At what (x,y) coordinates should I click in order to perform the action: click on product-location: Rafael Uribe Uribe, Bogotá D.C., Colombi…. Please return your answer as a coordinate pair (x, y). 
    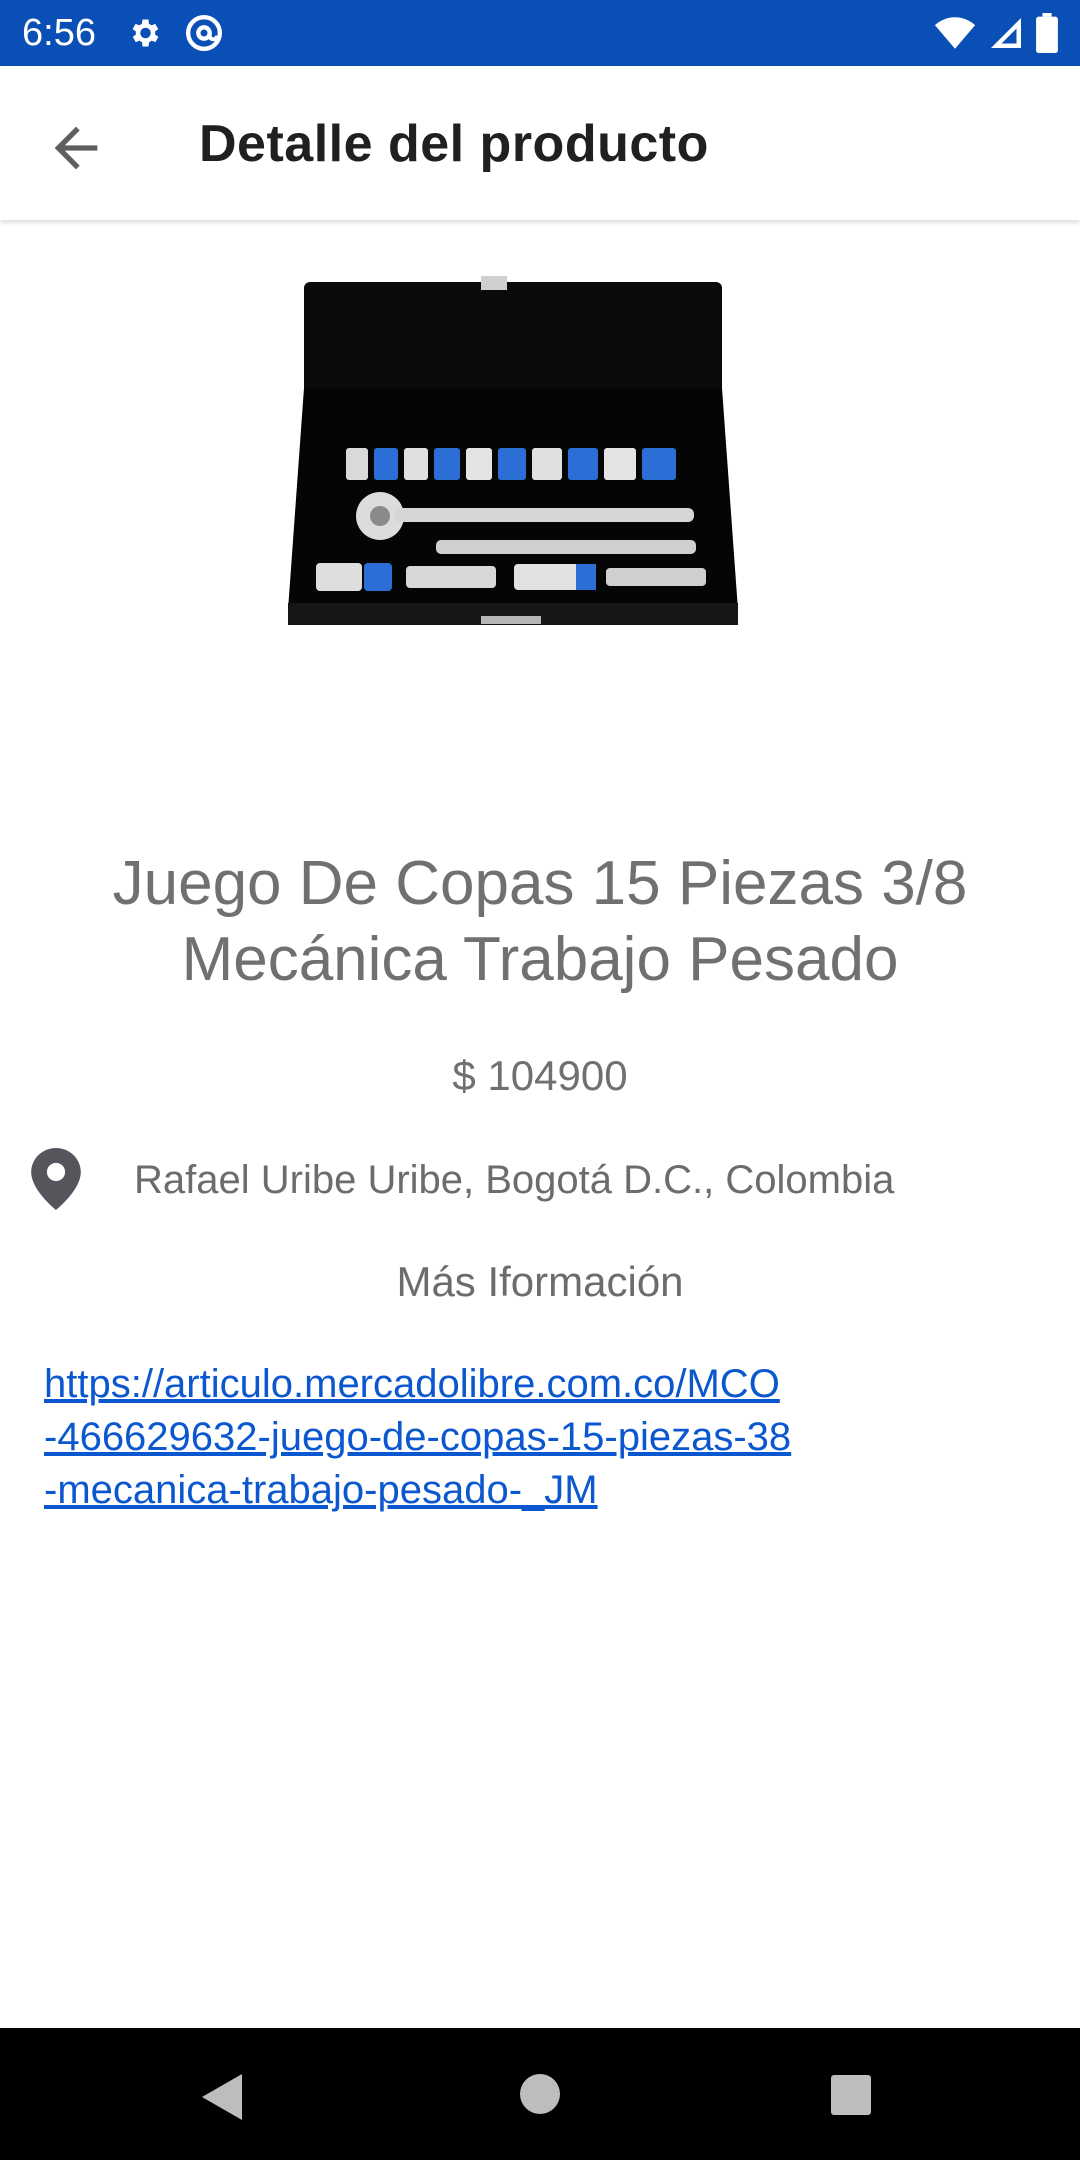
    Looking at the image, I should click on (514, 1180).